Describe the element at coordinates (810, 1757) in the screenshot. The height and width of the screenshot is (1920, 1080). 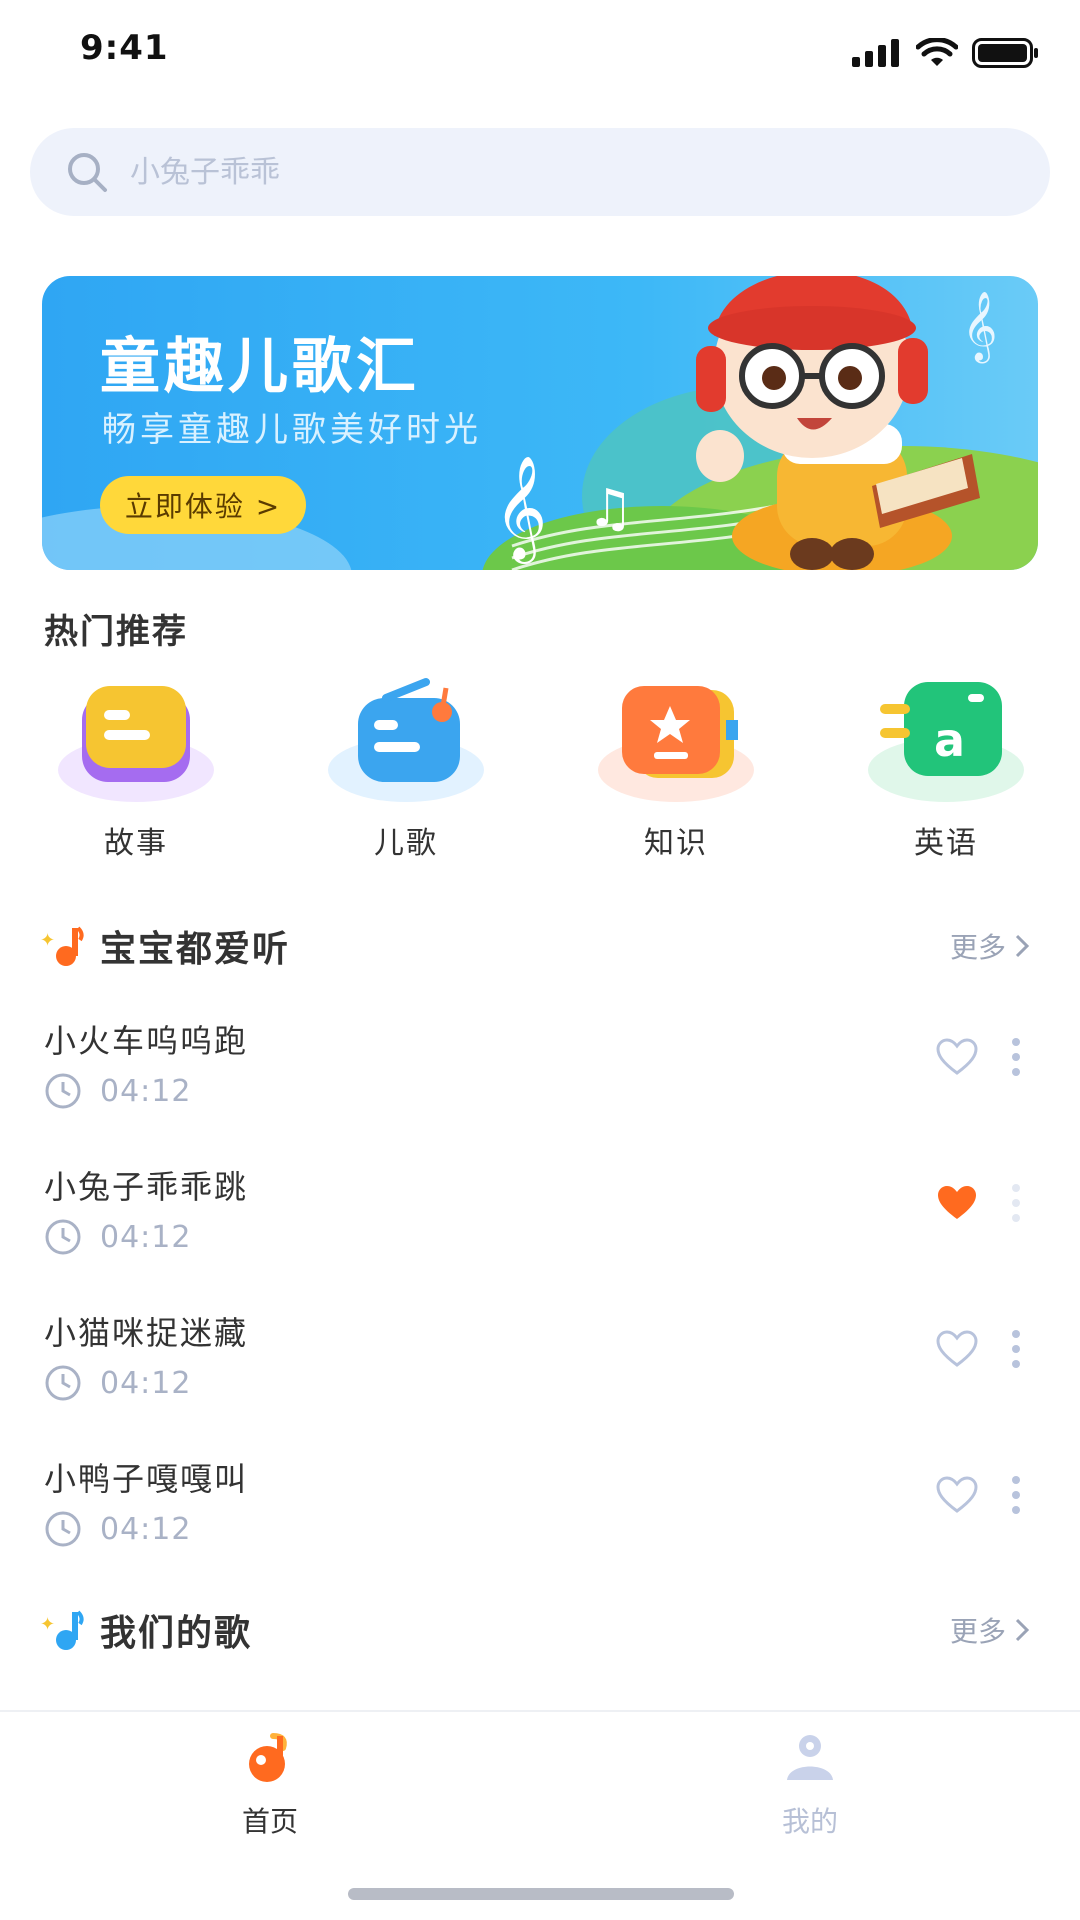
I see `profile-icon` at that location.